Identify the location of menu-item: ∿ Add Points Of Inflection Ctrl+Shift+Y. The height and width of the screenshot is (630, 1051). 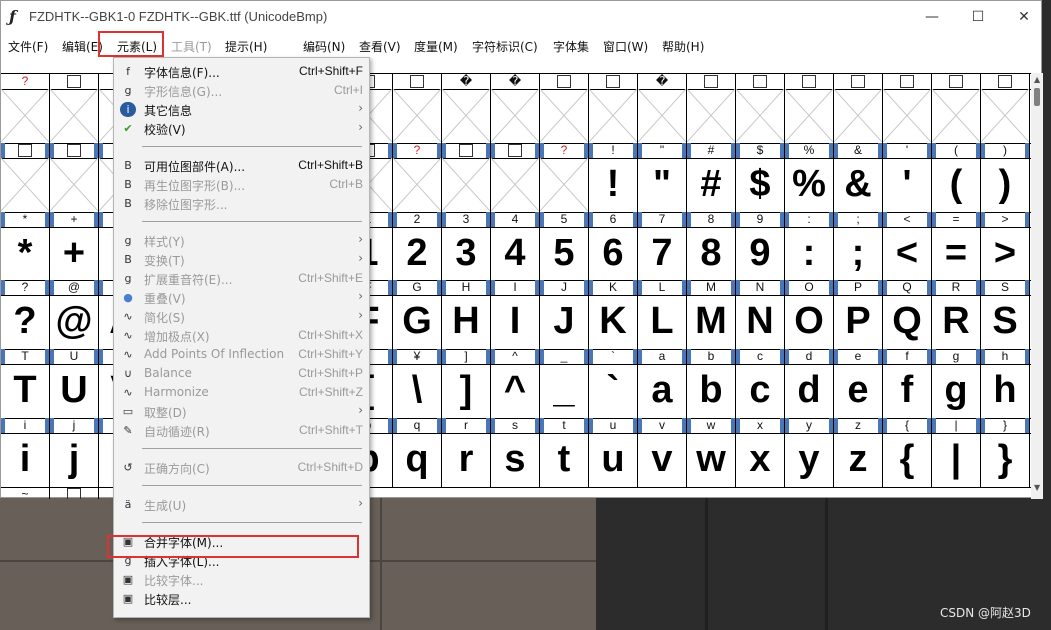
(241, 354).